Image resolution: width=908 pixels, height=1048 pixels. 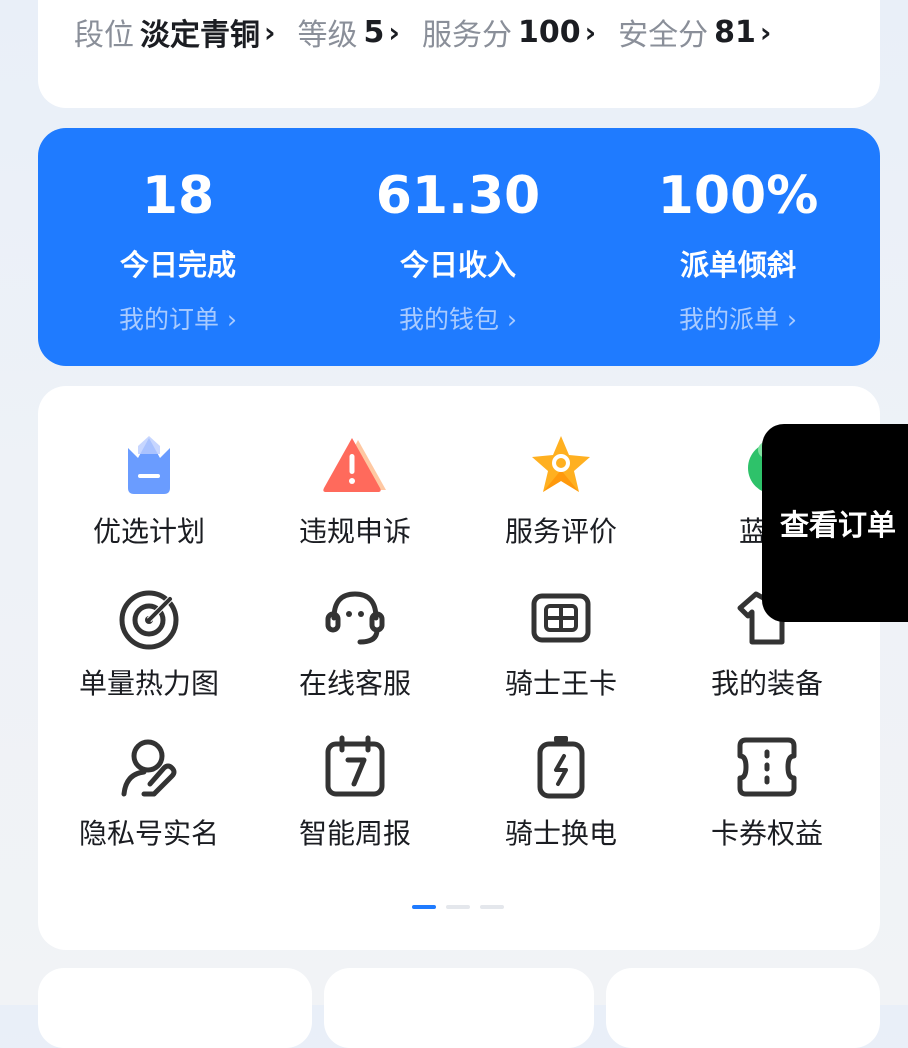 What do you see at coordinates (561, 767) in the screenshot?
I see `battery-icon` at bounding box center [561, 767].